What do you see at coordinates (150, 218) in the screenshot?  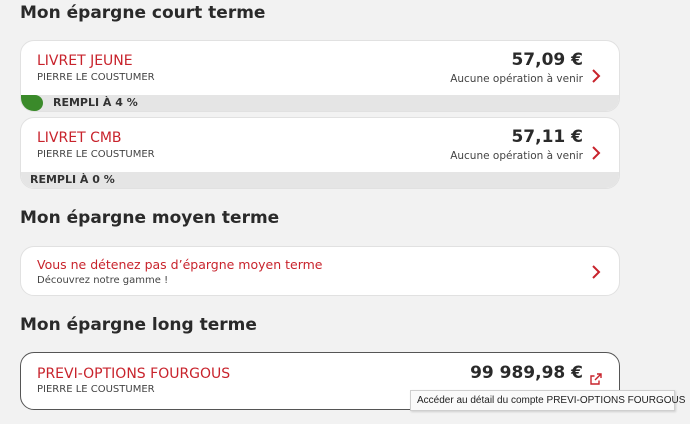 I see `section-title-medium-term: Mon épargne moyen terme` at bounding box center [150, 218].